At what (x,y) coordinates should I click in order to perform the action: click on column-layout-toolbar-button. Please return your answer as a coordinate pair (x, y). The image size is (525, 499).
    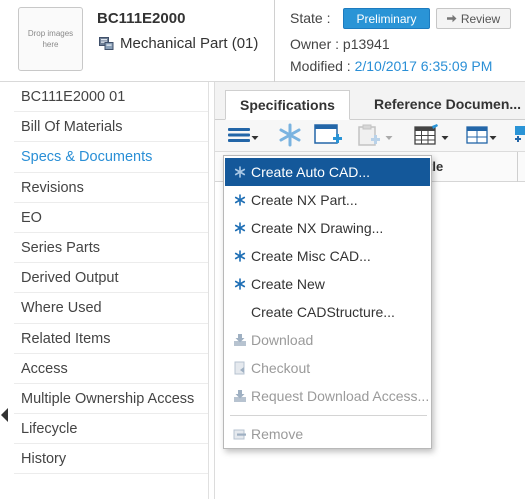
    Looking at the image, I should click on (481, 136).